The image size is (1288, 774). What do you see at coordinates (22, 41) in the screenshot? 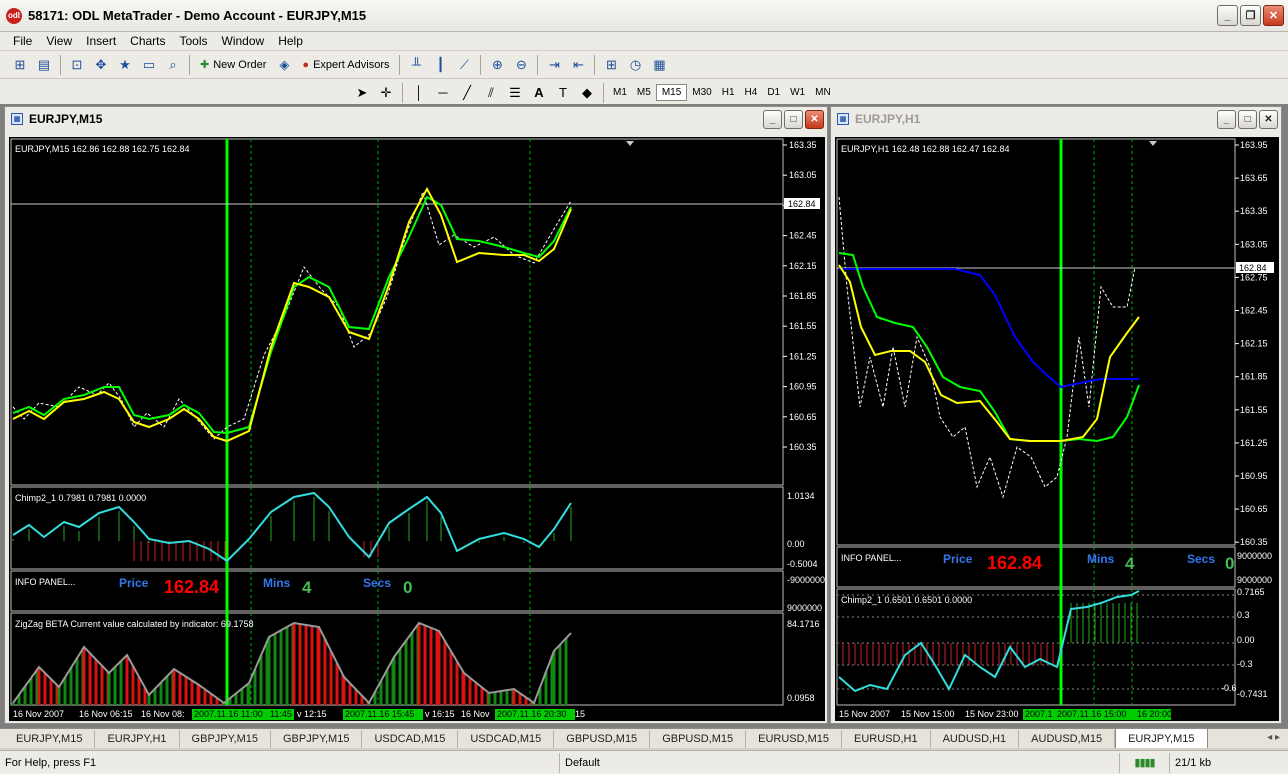
I see `menu-file: File` at bounding box center [22, 41].